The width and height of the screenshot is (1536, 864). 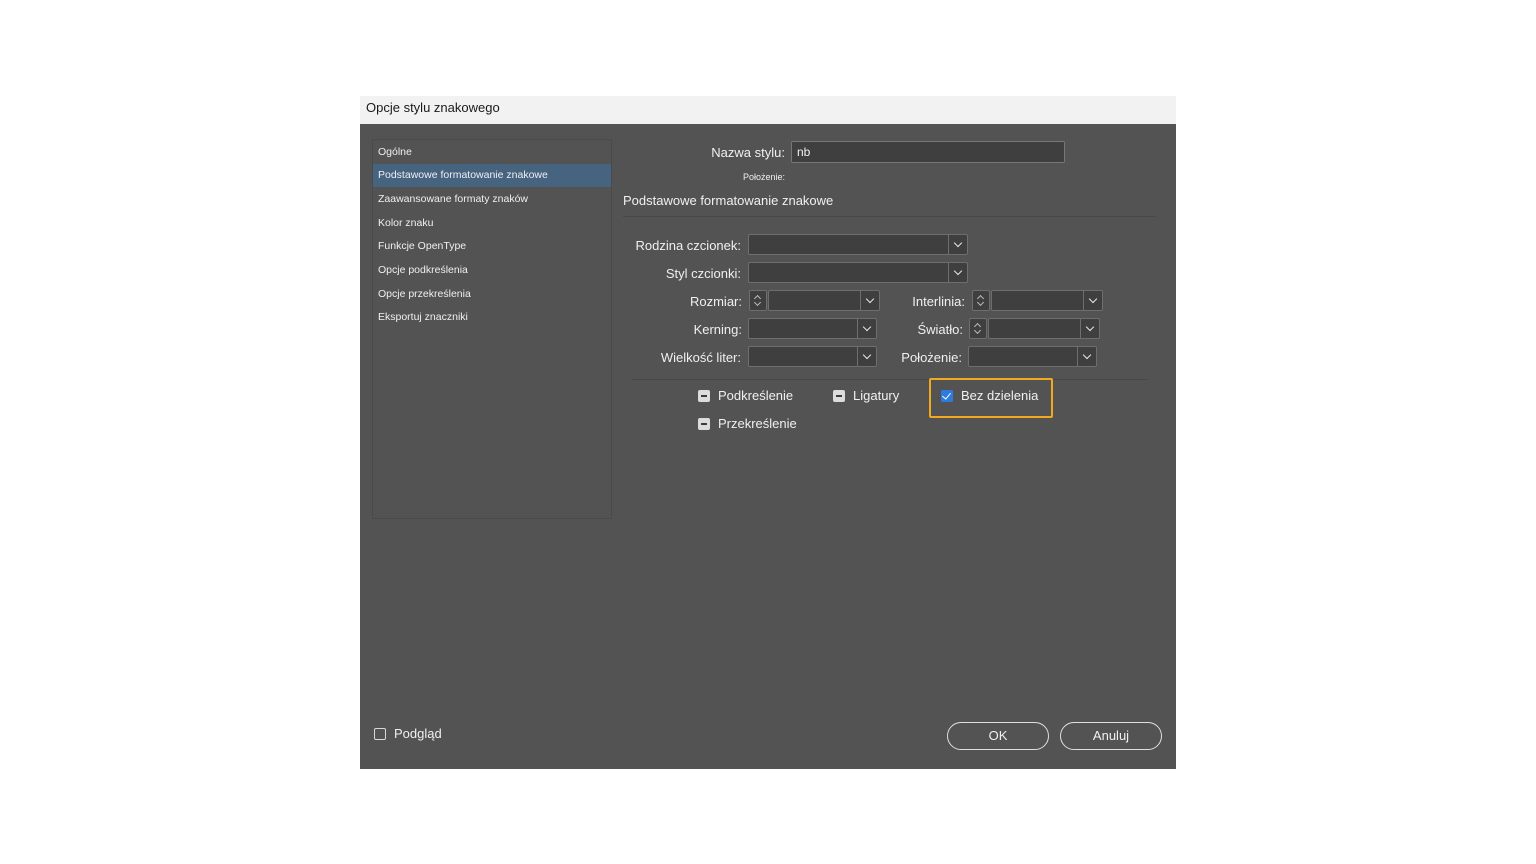 I want to click on font-style-label: Styl czcionki:, so click(x=703, y=273).